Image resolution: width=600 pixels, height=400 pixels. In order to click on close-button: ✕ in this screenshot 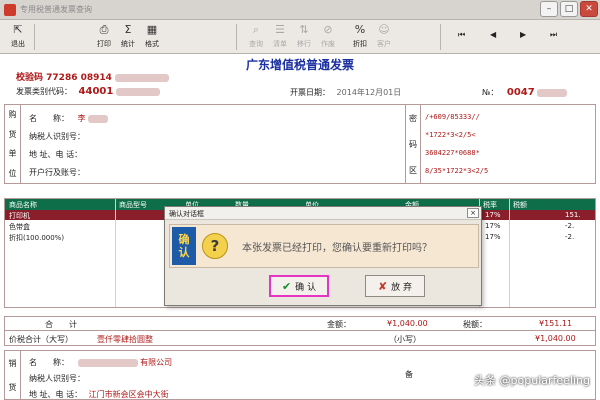, I will do `click(589, 9)`.